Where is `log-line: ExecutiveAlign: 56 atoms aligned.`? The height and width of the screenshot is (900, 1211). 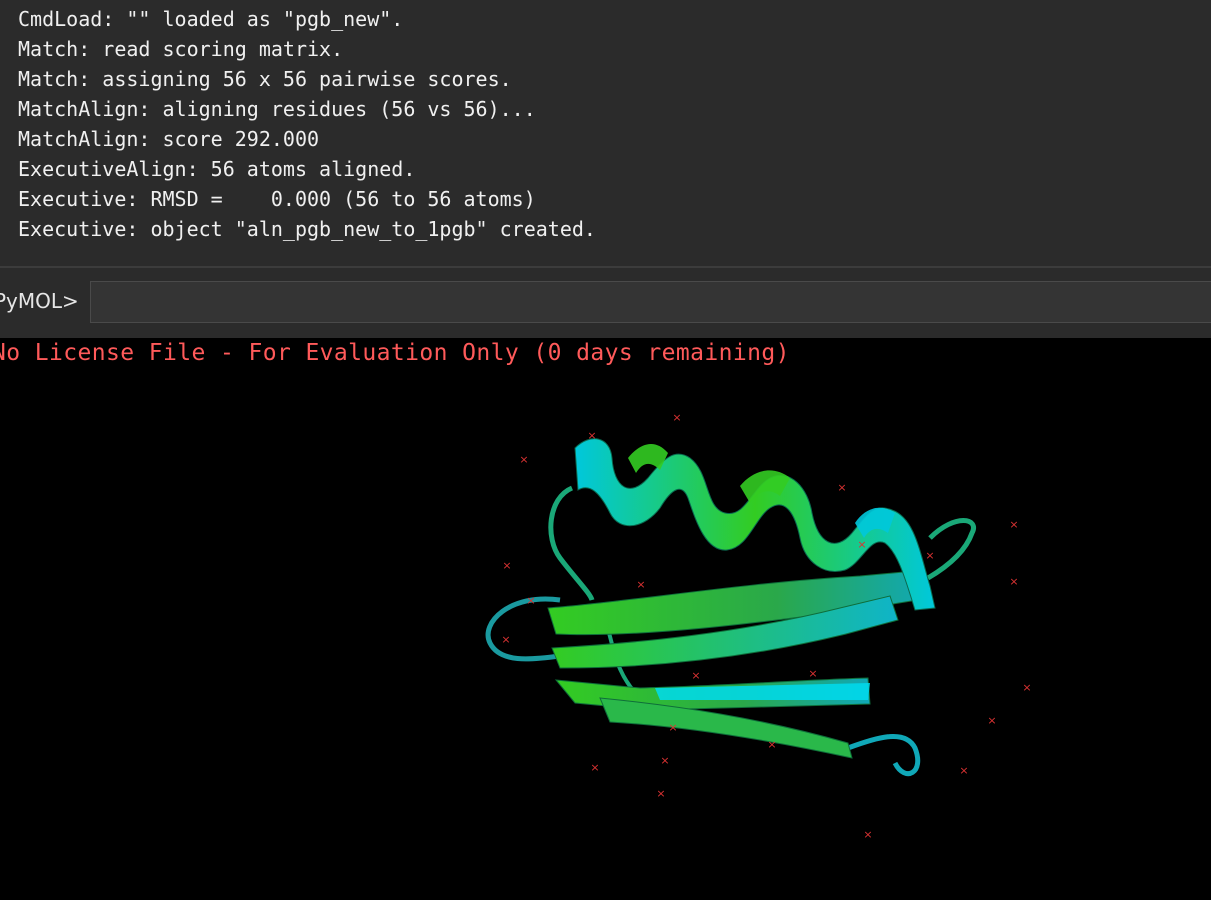
log-line: ExecutiveAlign: 56 atoms aligned. is located at coordinates (217, 169).